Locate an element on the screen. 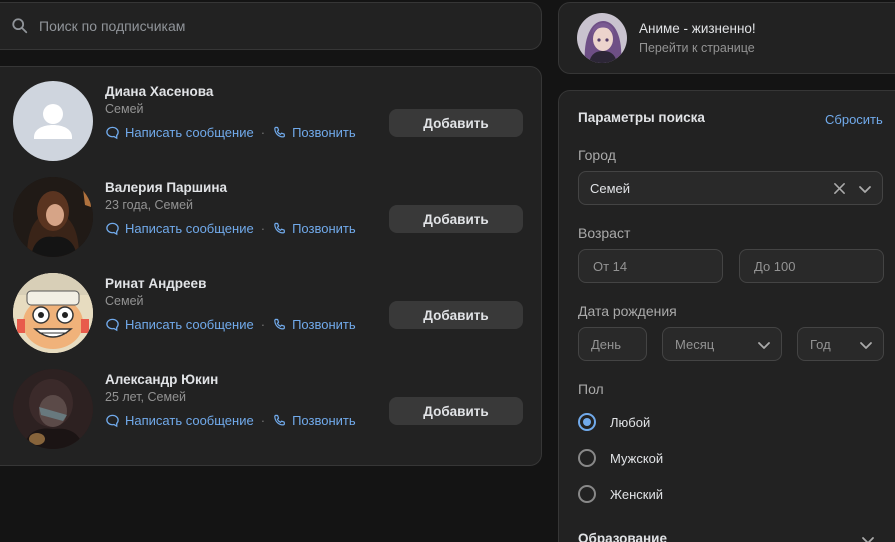 The height and width of the screenshot is (542, 895). radio-checked-icon is located at coordinates (587, 422).